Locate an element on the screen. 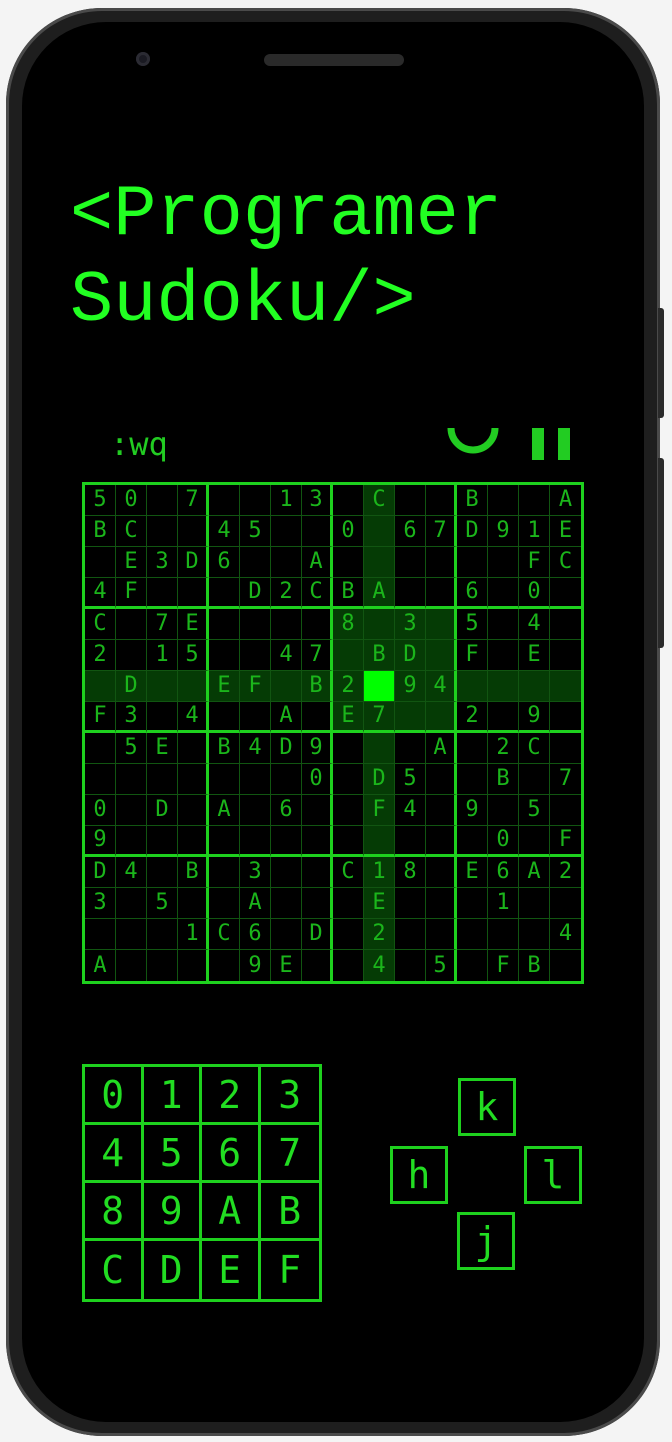 Image resolution: width=672 pixels, height=1442 pixels. board-cell: 3 is located at coordinates (131, 717).